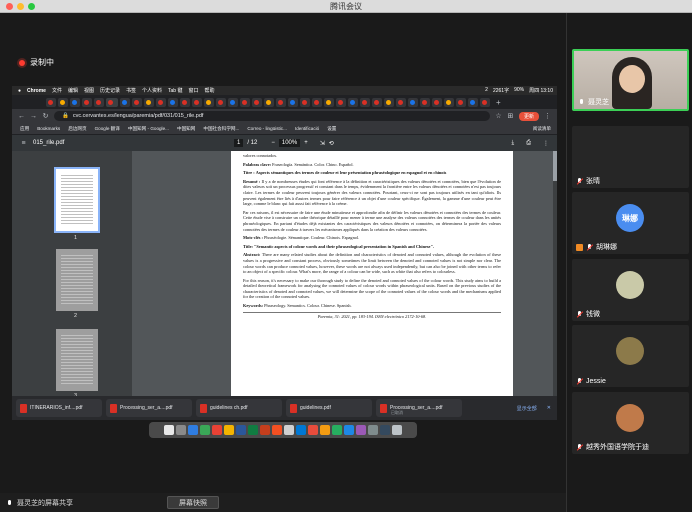 The image size is (692, 512). What do you see at coordinates (498, 102) in the screenshot?
I see `new-tab-icon: +` at bounding box center [498, 102].